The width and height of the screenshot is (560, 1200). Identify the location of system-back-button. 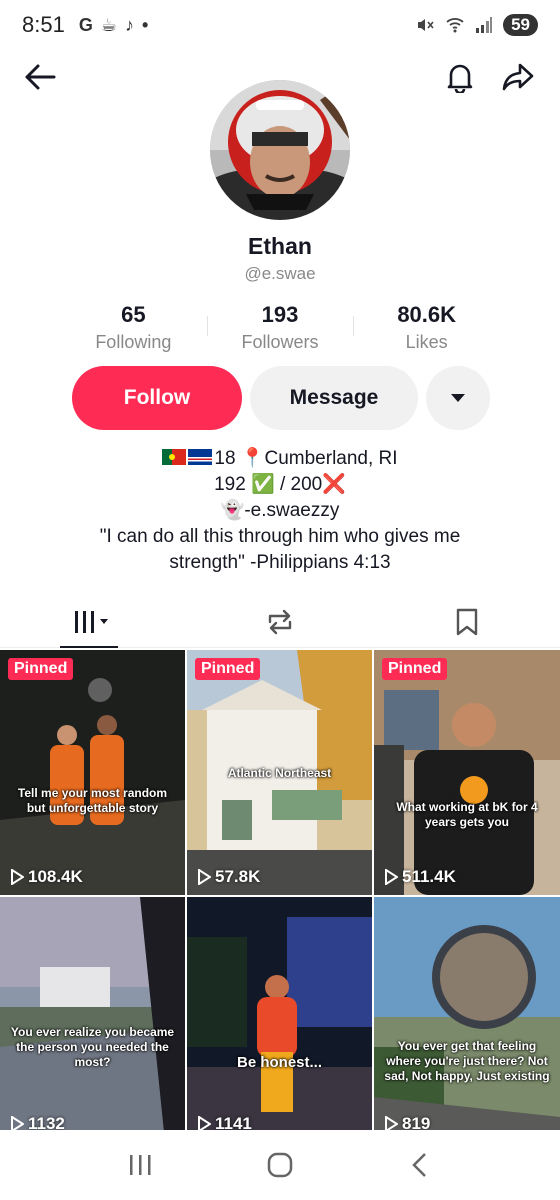
(420, 1165).